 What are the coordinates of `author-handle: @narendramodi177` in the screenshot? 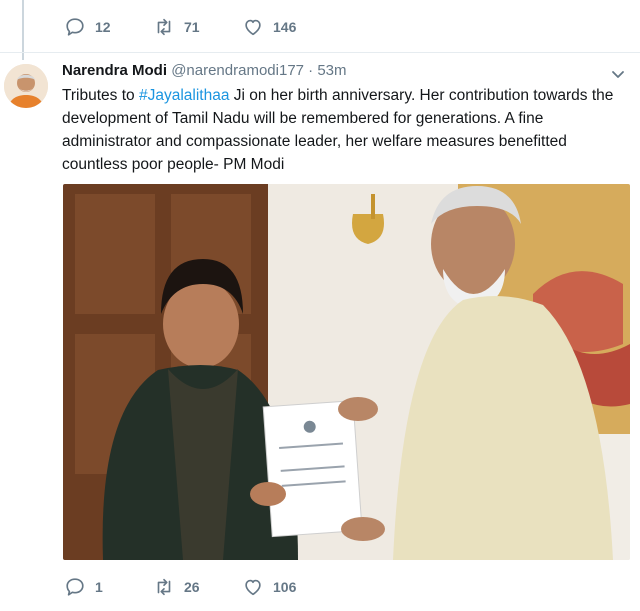 It's located at (237, 70).